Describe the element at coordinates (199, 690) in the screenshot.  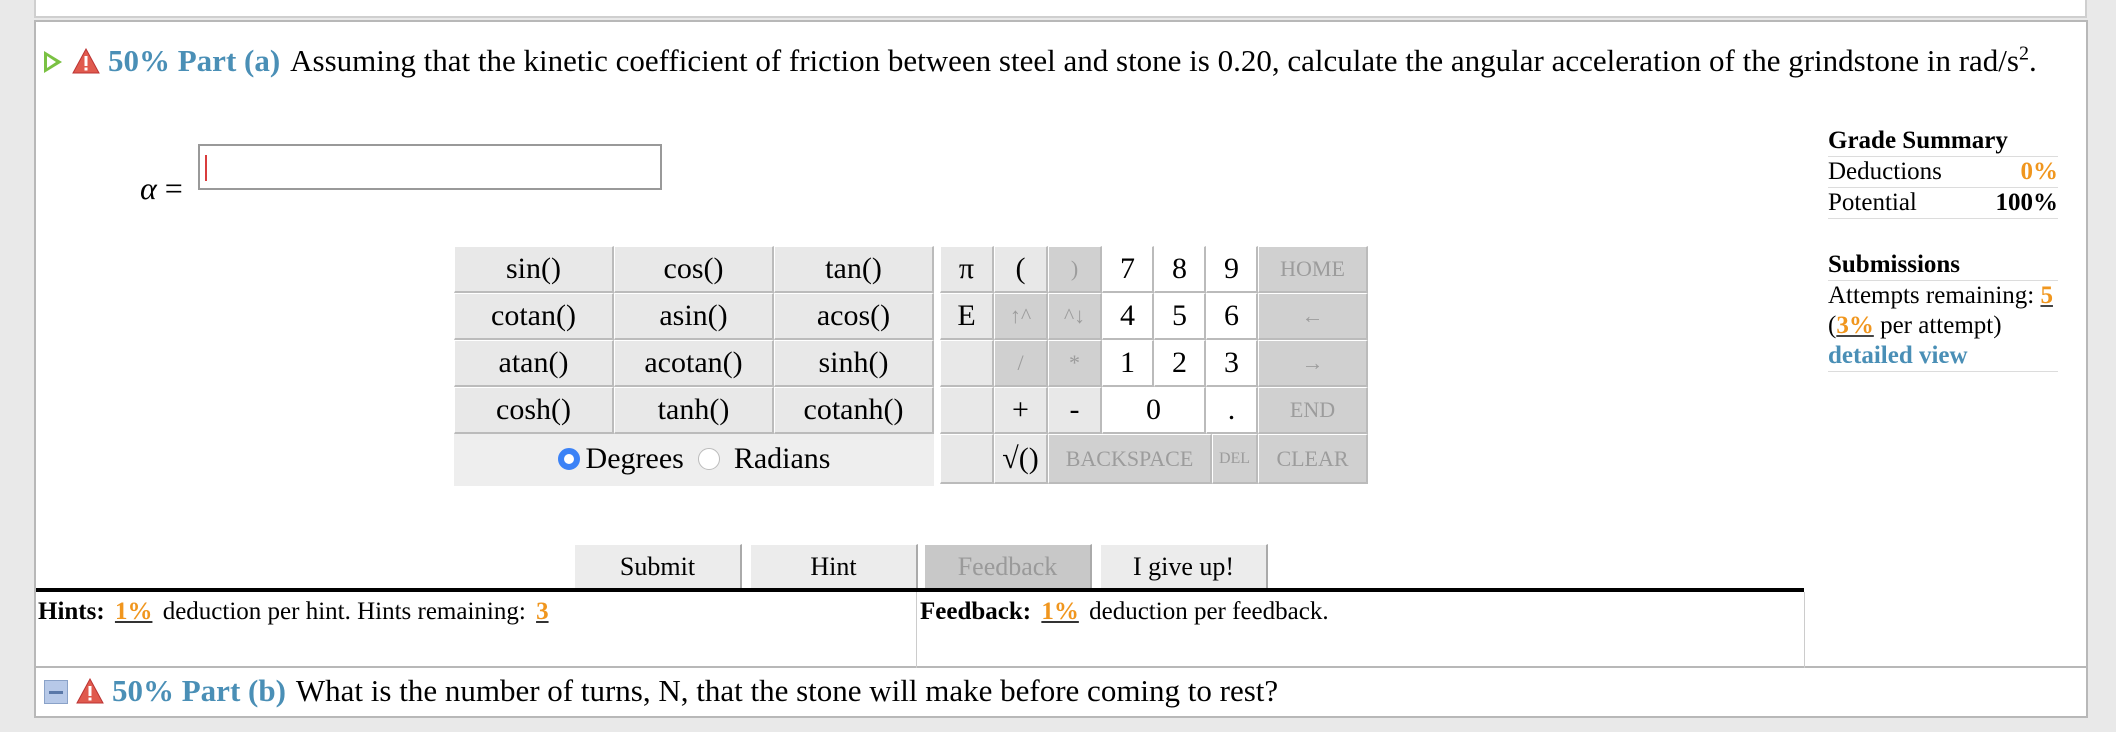
I see `part-b-percent: 50% Part (b)` at that location.